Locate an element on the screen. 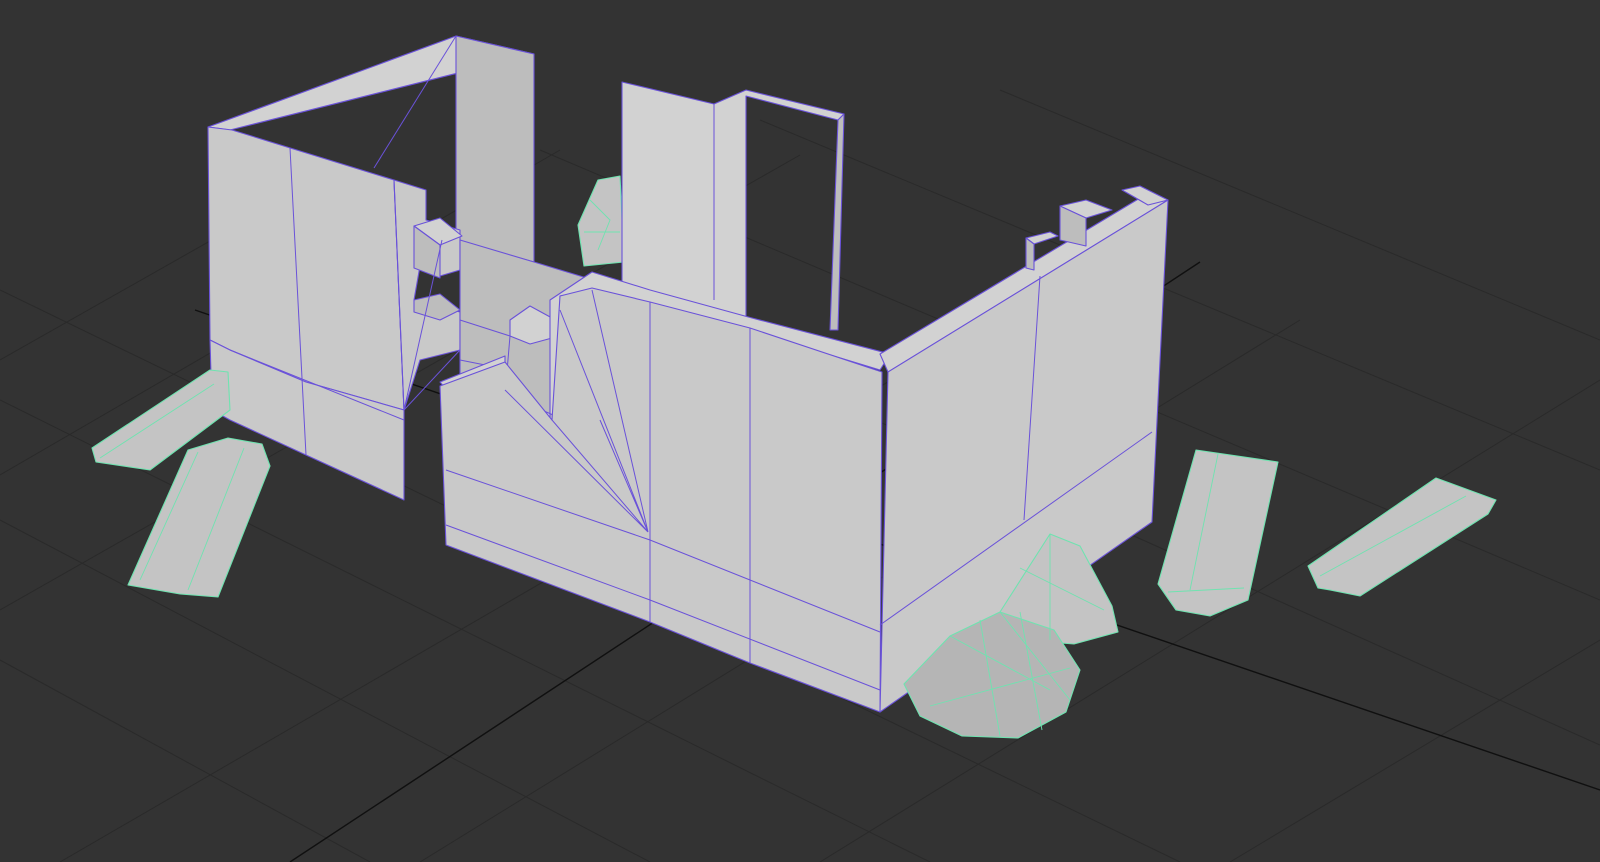  rubble-plank-right-a is located at coordinates (1218, 533).